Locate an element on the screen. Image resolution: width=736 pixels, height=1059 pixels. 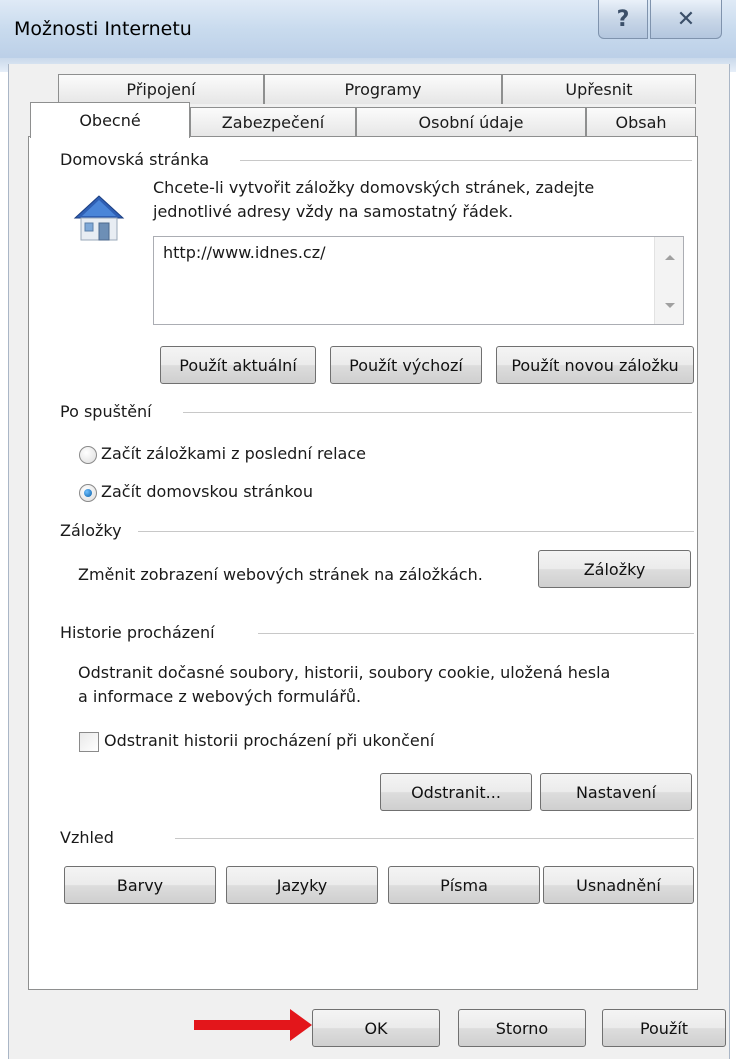
help-button: ? is located at coordinates (623, 19).